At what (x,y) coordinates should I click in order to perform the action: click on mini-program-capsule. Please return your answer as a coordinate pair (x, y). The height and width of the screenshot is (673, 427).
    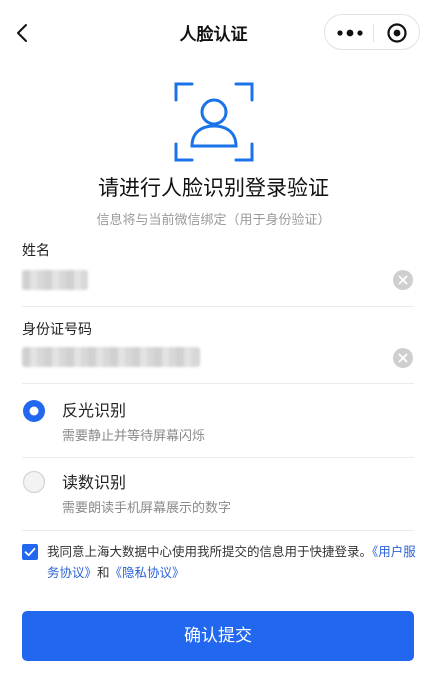
    Looking at the image, I should click on (372, 32).